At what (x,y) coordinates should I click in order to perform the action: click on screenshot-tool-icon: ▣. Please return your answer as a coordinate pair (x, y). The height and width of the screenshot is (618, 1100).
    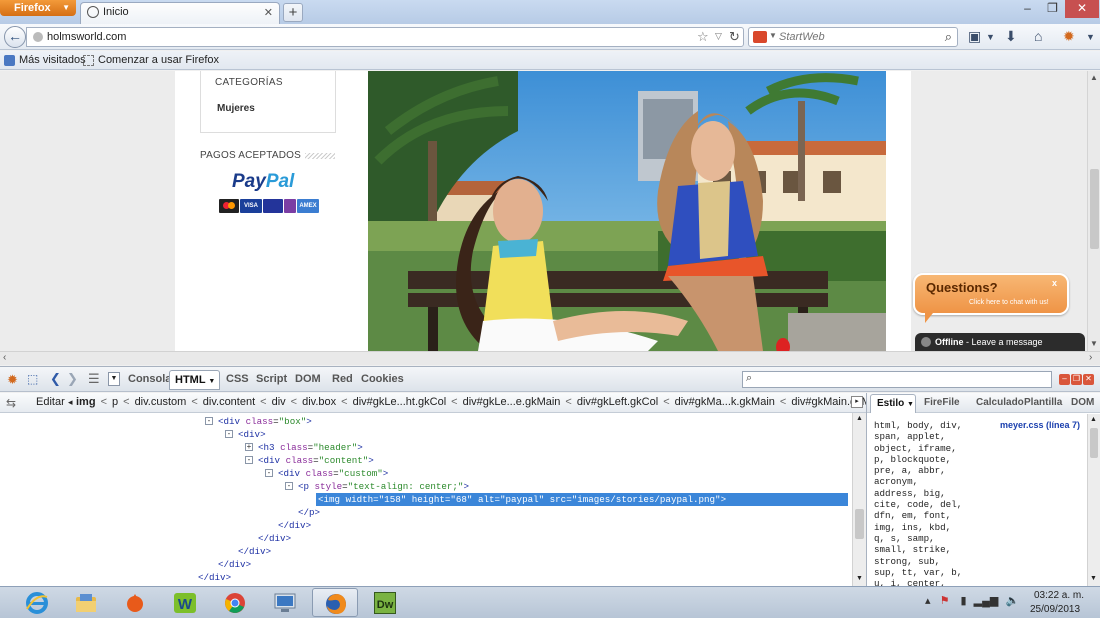
    Looking at the image, I should click on (974, 36).